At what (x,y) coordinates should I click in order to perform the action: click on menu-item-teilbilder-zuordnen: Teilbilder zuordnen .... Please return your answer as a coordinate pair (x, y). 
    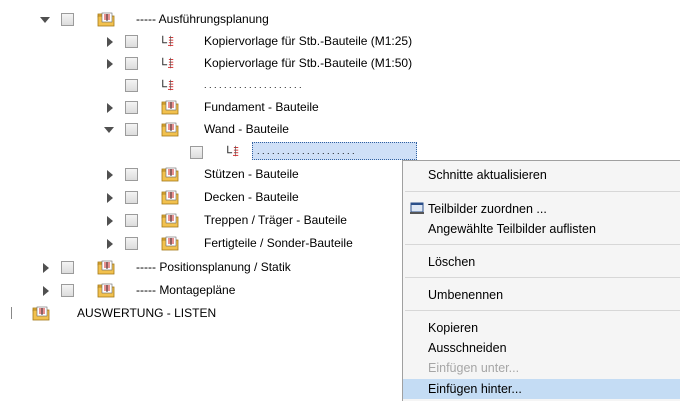
    Looking at the image, I should click on (541, 209).